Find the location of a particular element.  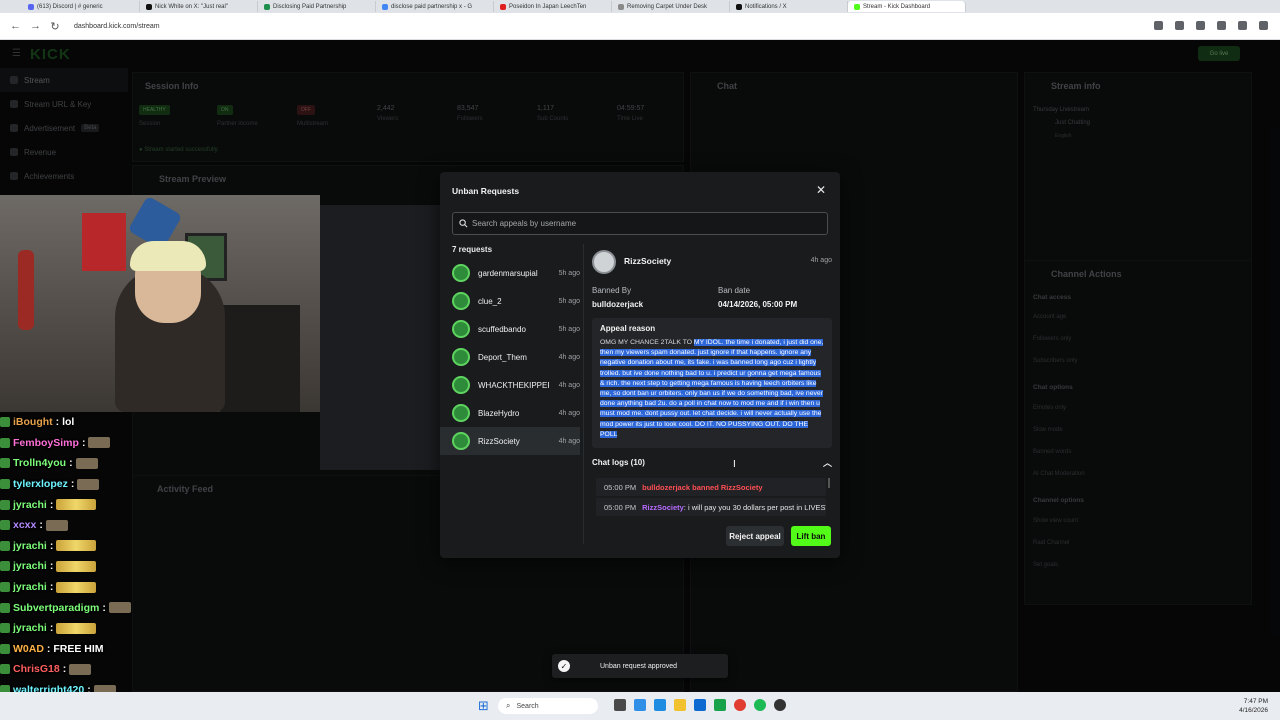

chat-text: : lol is located at coordinates (65, 422).